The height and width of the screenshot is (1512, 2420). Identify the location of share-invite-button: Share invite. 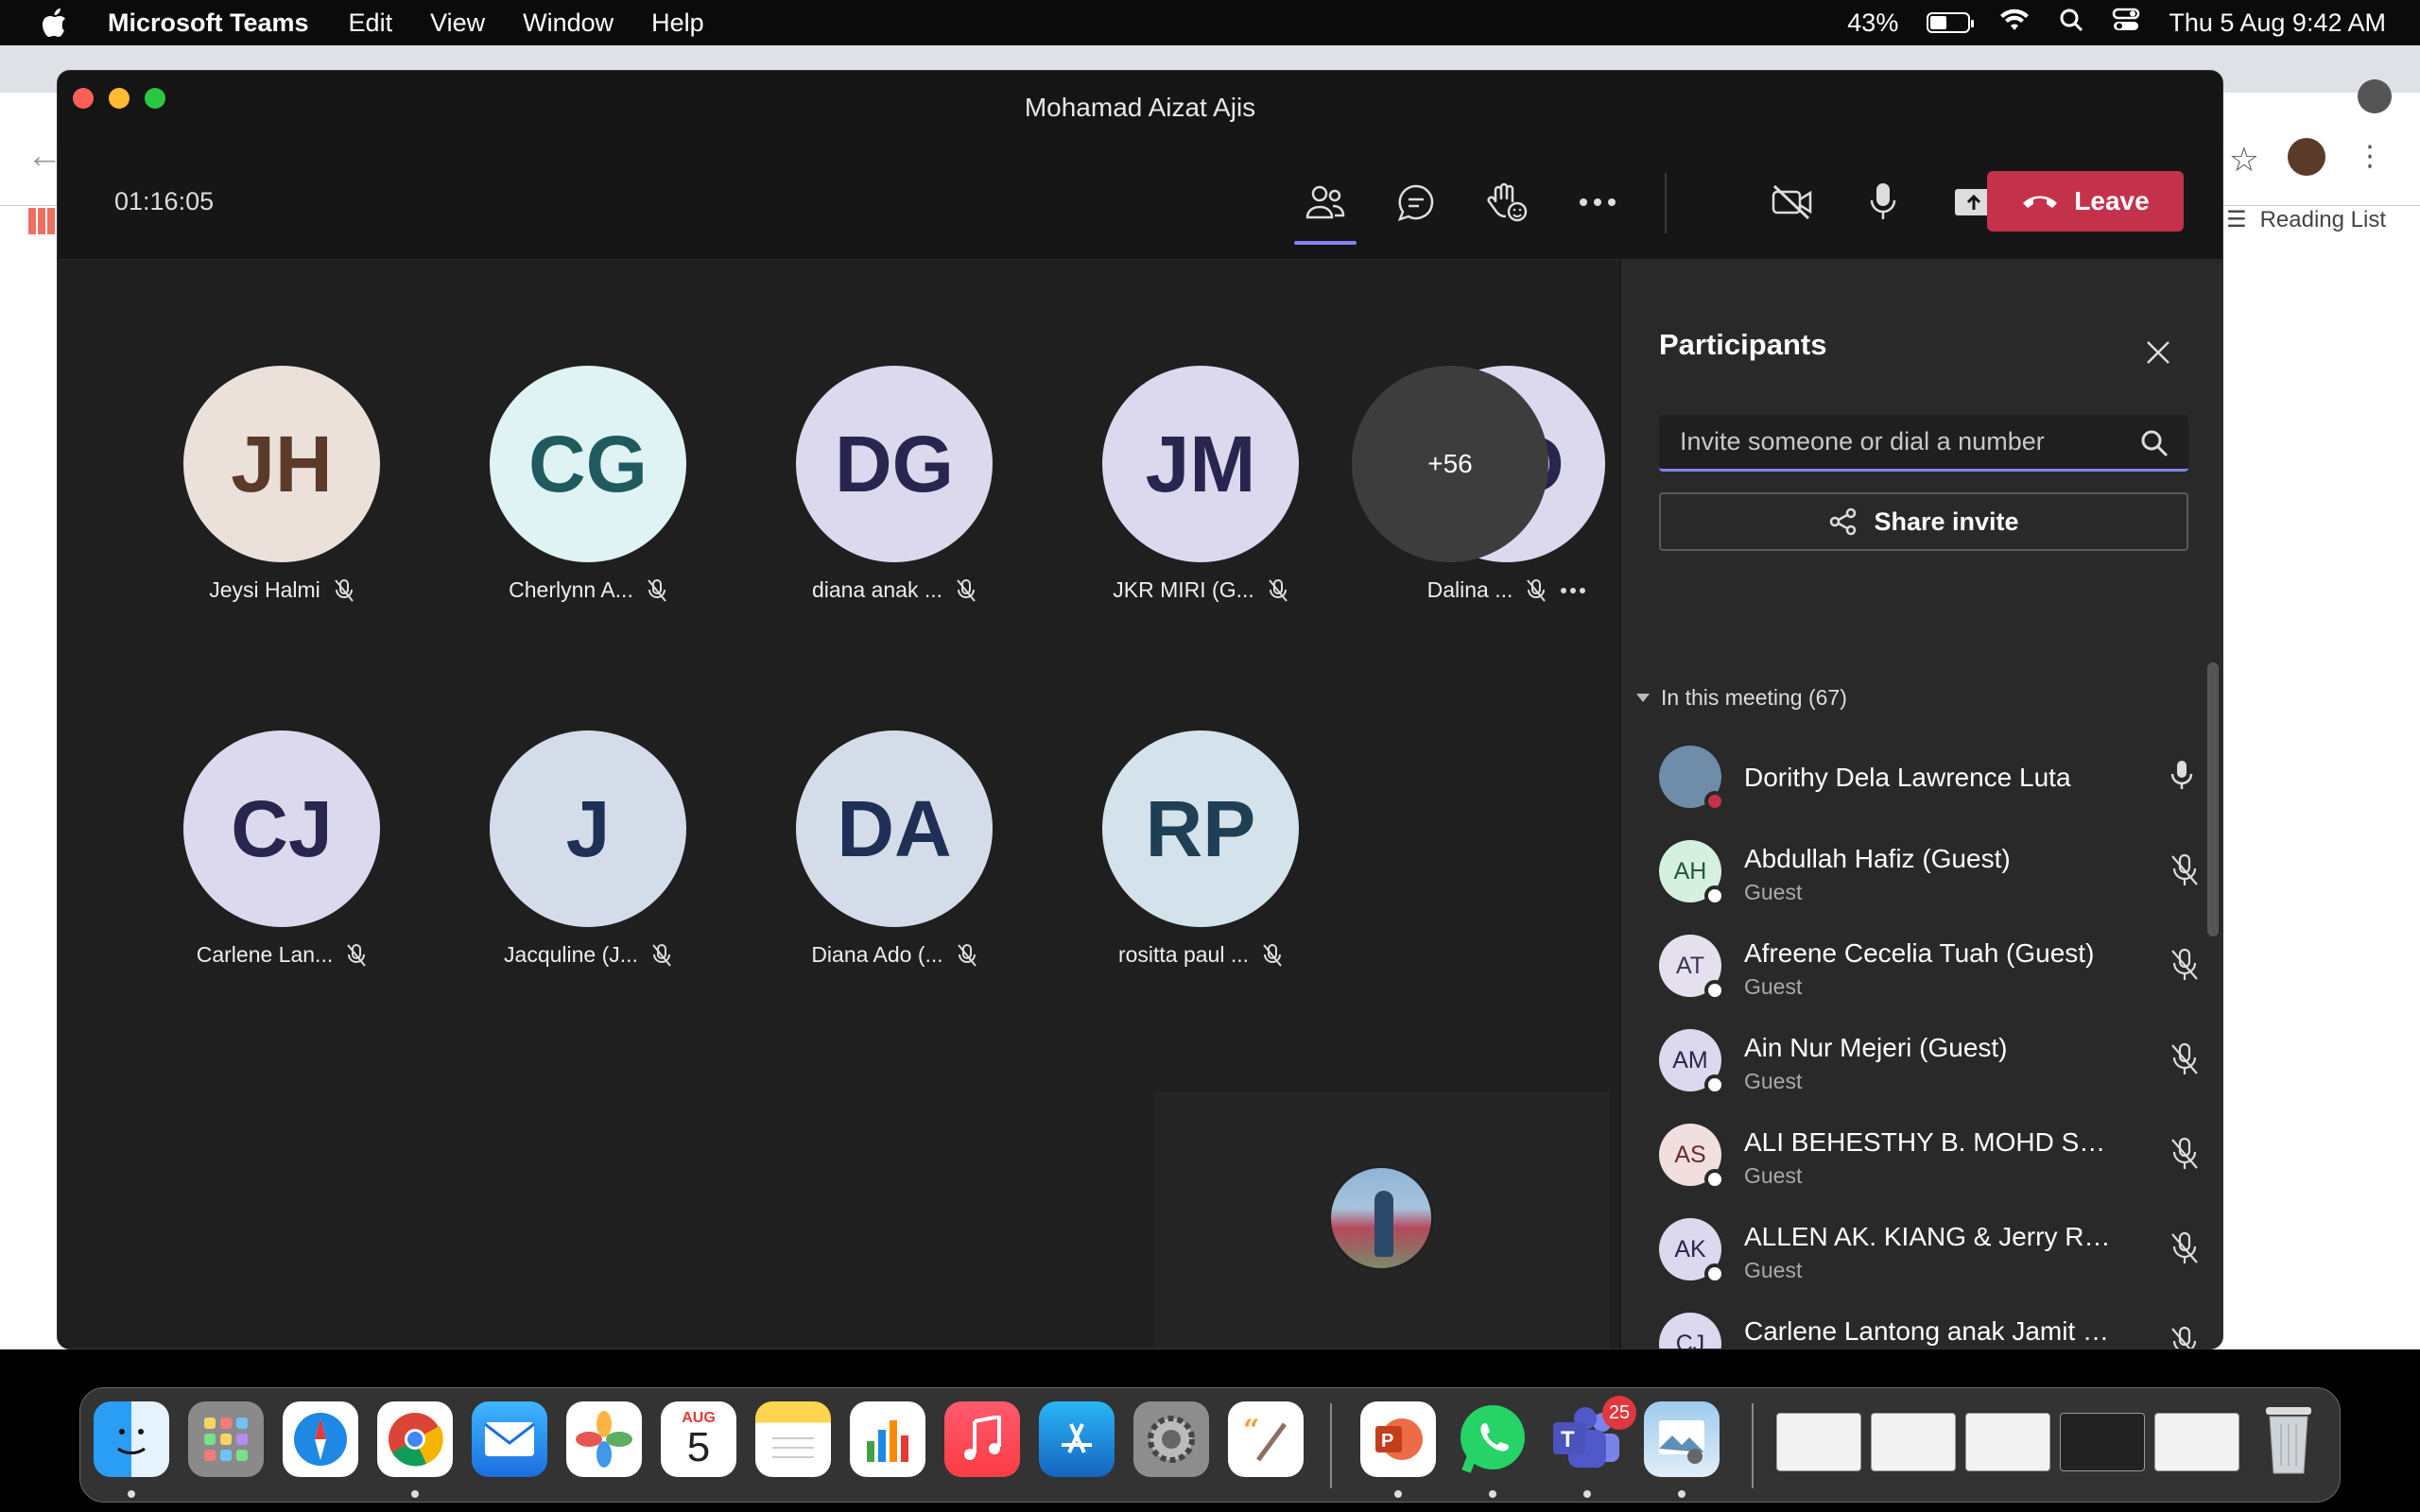
(1923, 521).